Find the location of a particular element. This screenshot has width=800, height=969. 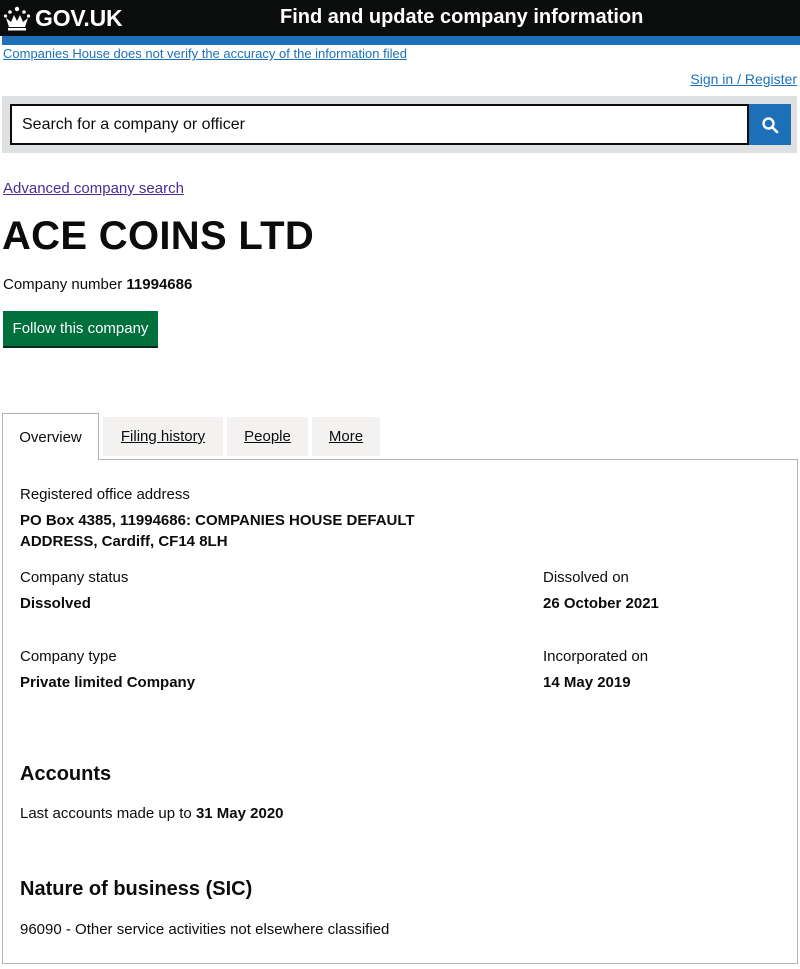

tab-people: People is located at coordinates (267, 436).